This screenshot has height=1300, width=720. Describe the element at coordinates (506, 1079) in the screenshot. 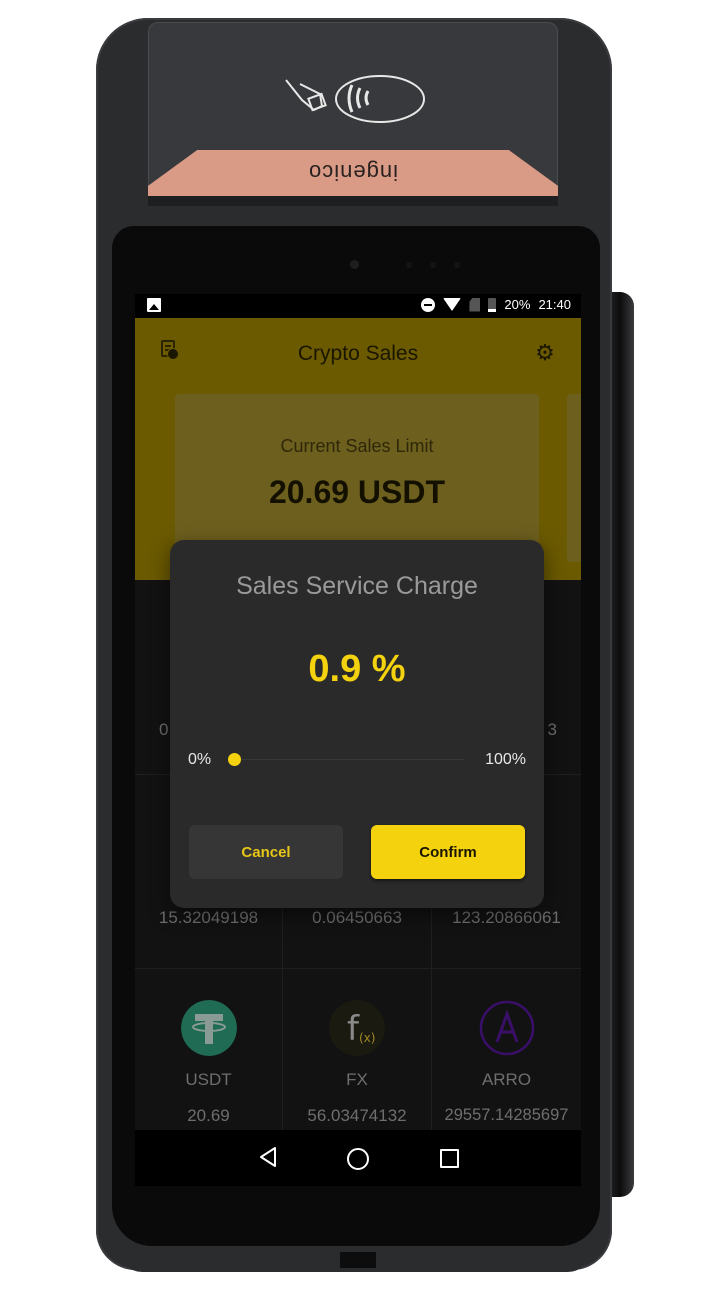

I see `coin-name: ARRO` at that location.